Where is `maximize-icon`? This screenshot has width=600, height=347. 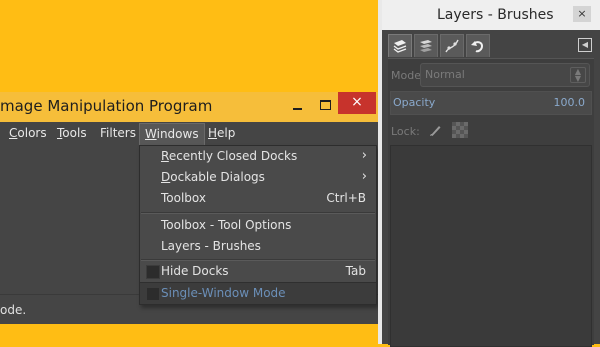
maximize-icon is located at coordinates (325, 105).